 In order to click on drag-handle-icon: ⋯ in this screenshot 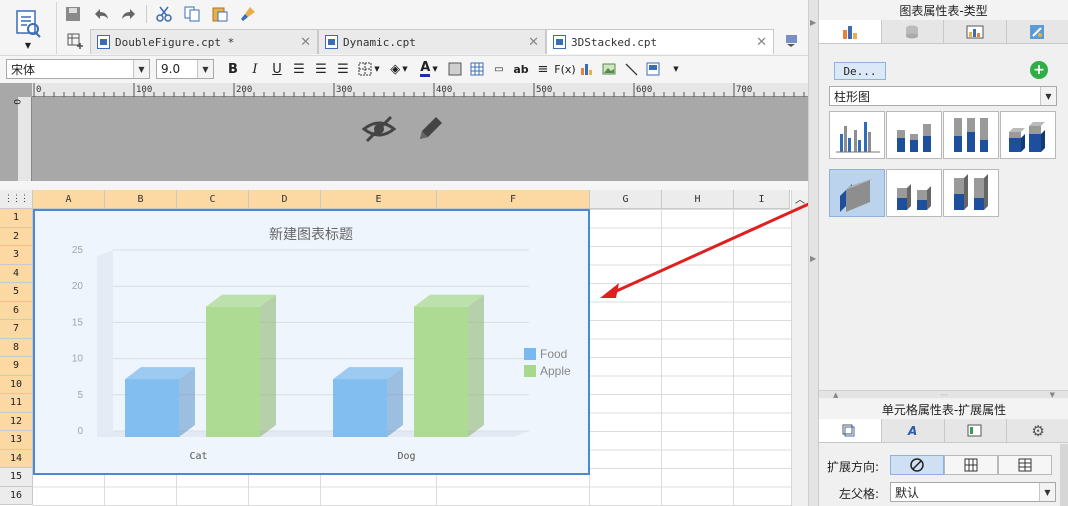, I will do `click(944, 395)`.